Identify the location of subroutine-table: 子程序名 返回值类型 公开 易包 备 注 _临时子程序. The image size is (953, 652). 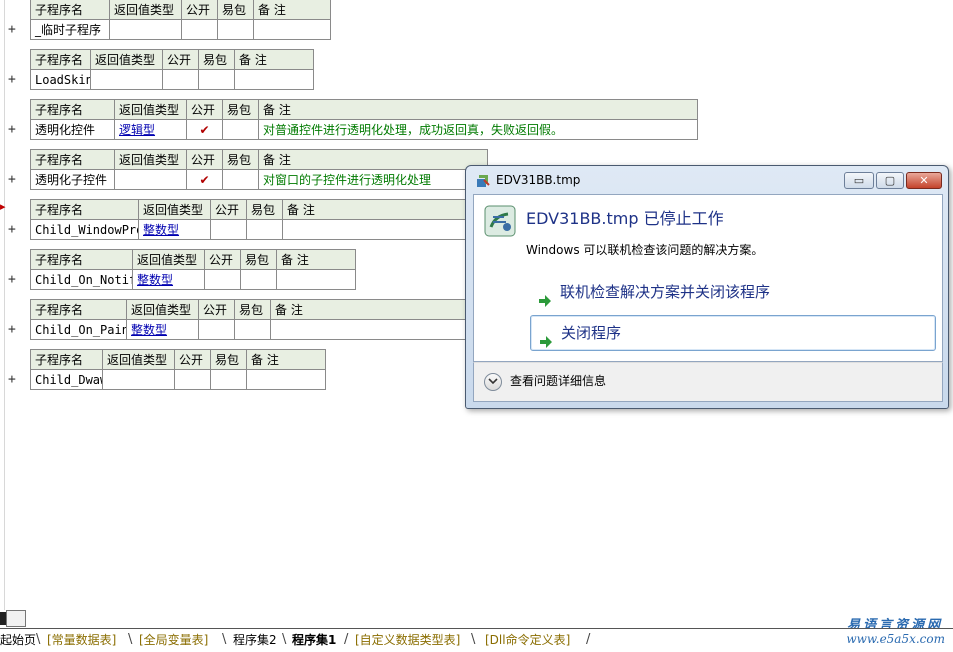
(180, 20).